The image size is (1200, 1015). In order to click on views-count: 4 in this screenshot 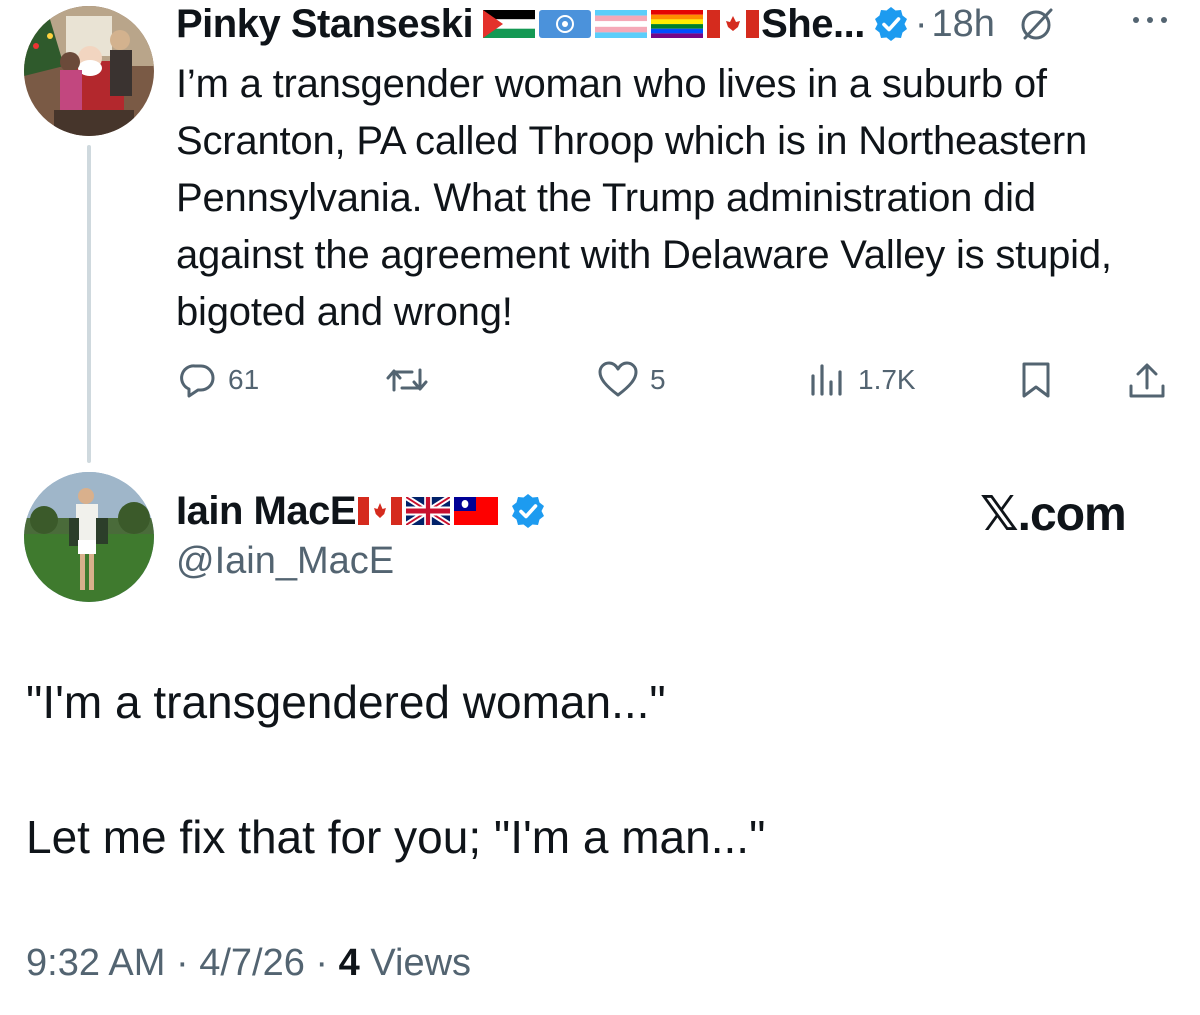, I will do `click(349, 963)`.